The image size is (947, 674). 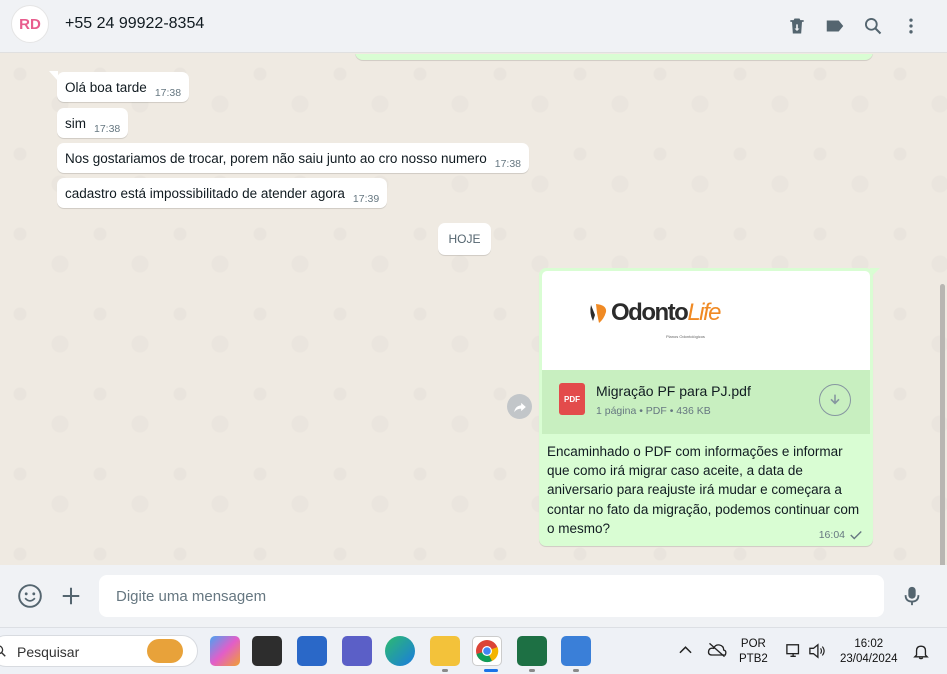 I want to click on emoji-icon, so click(x=30, y=596).